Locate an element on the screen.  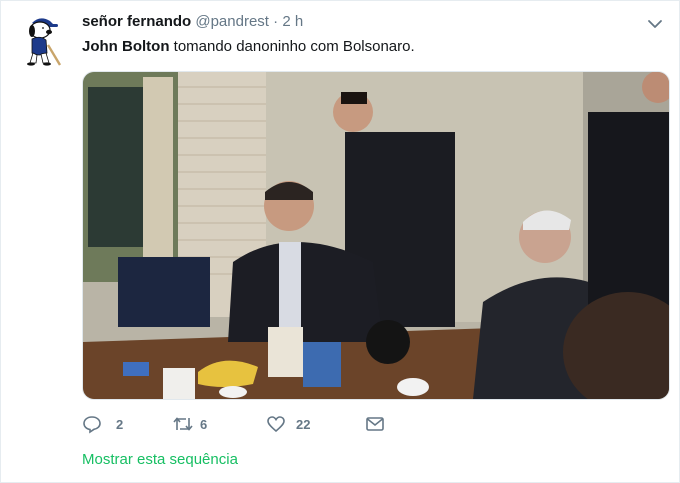
like-button: 22 is located at coordinates (315, 424).